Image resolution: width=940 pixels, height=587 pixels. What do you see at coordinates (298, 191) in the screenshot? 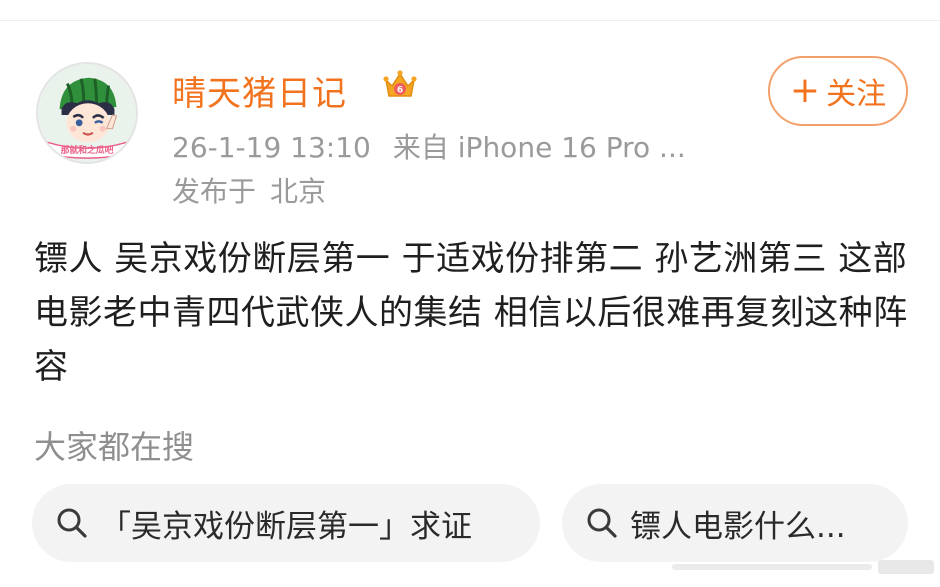
I see `post-location: 北京` at bounding box center [298, 191].